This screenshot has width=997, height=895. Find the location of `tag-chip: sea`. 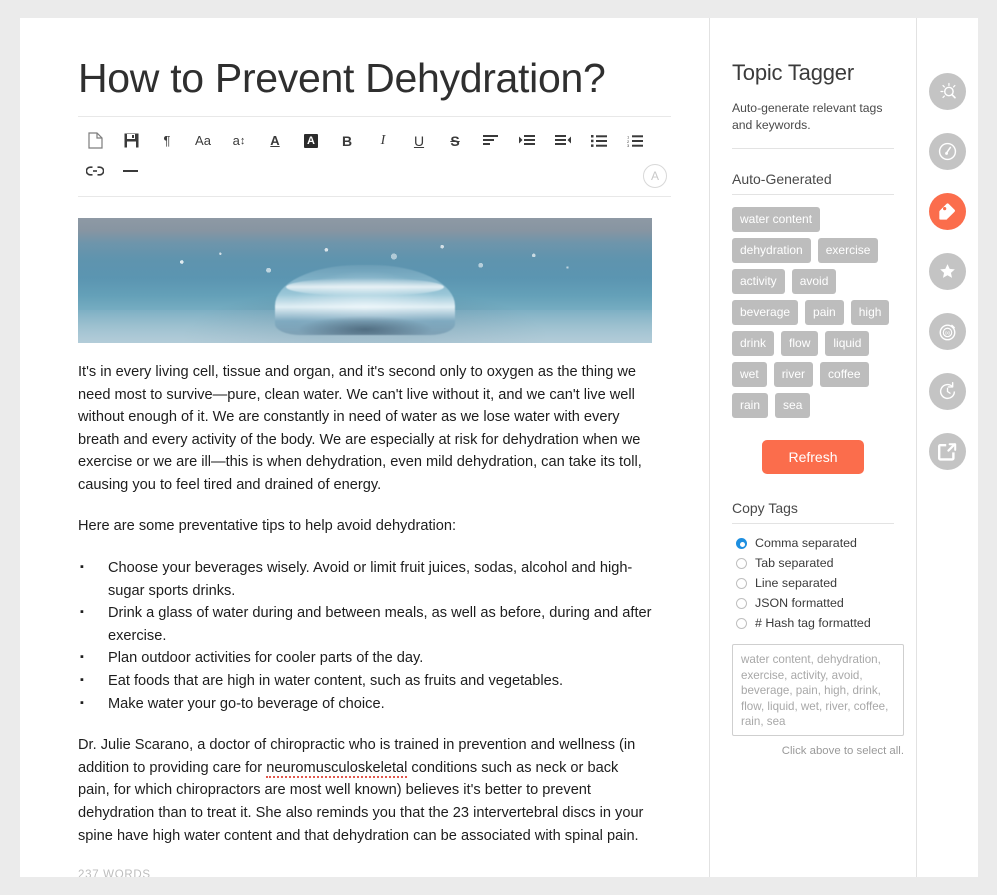

tag-chip: sea is located at coordinates (793, 405).